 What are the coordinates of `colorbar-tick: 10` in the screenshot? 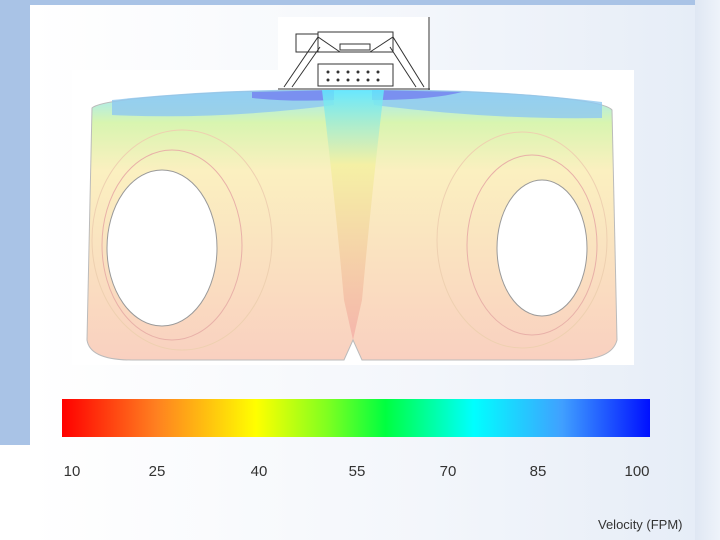 It's located at (72, 471).